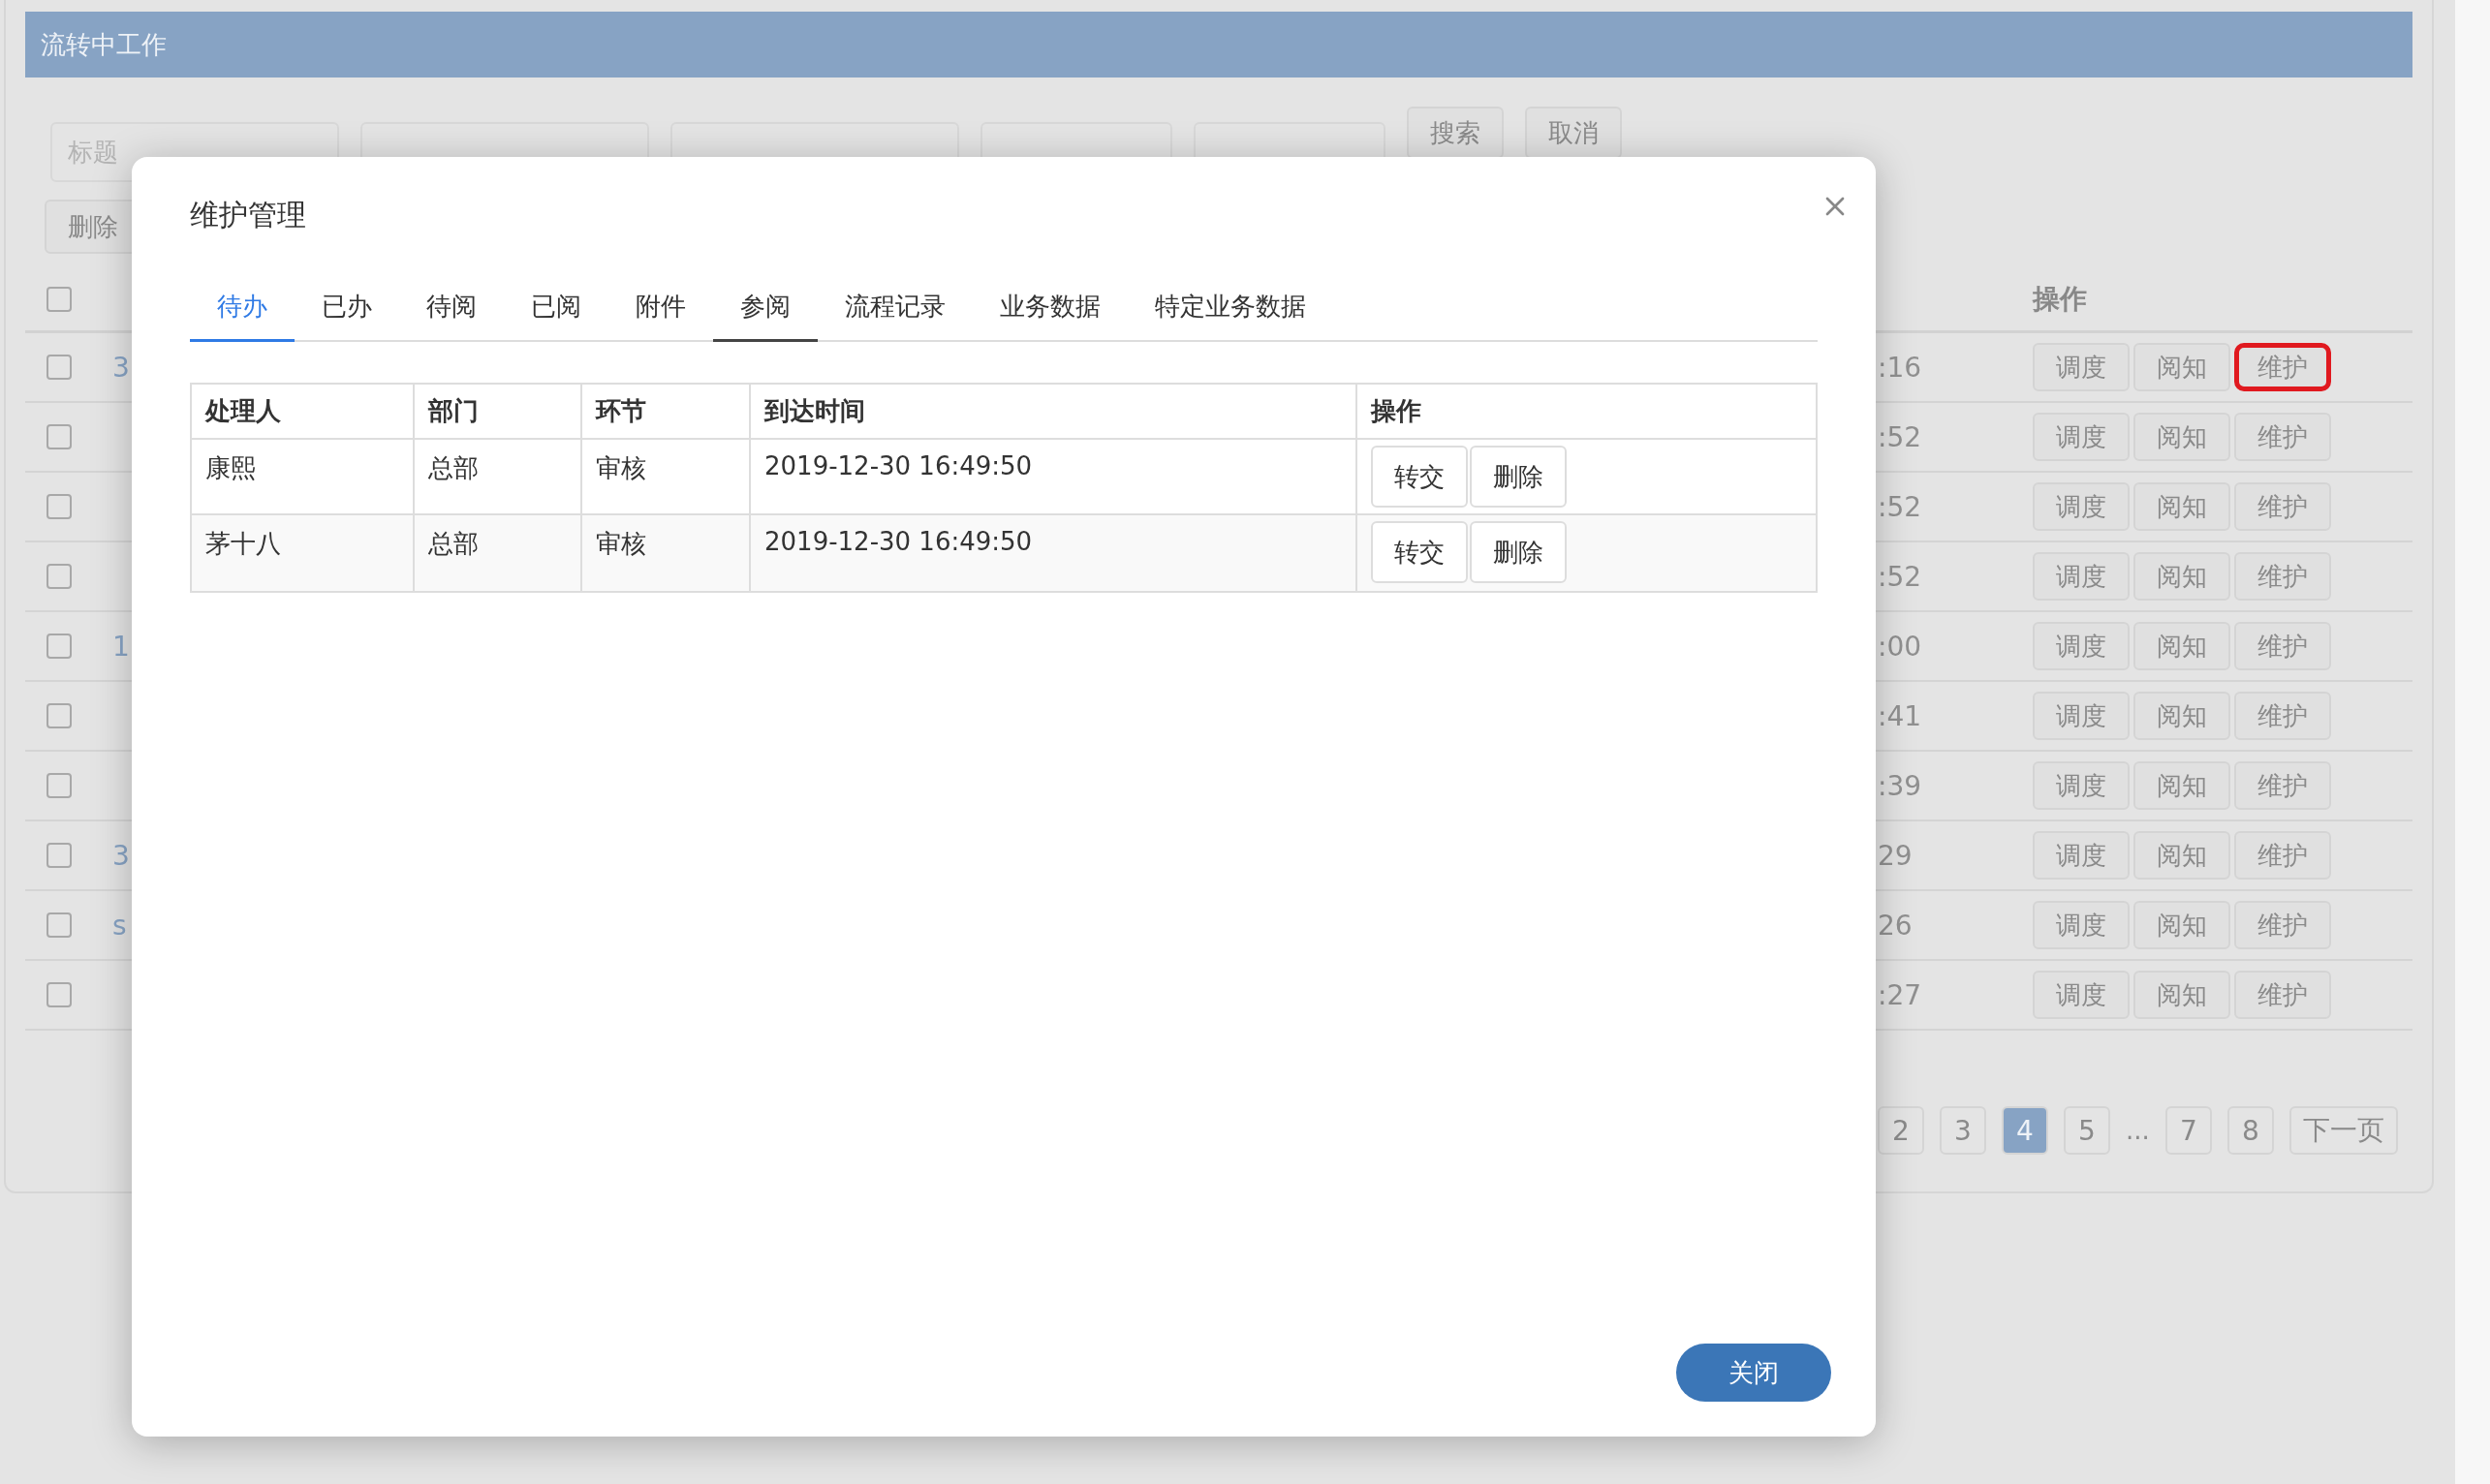 This screenshot has height=1484, width=2490. I want to click on tab: 参阅, so click(765, 309).